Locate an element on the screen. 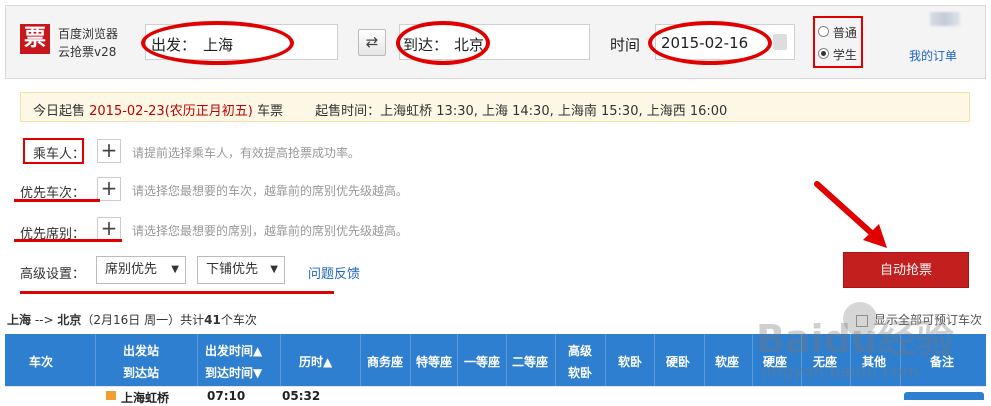  app-logo: 票 is located at coordinates (35, 39).